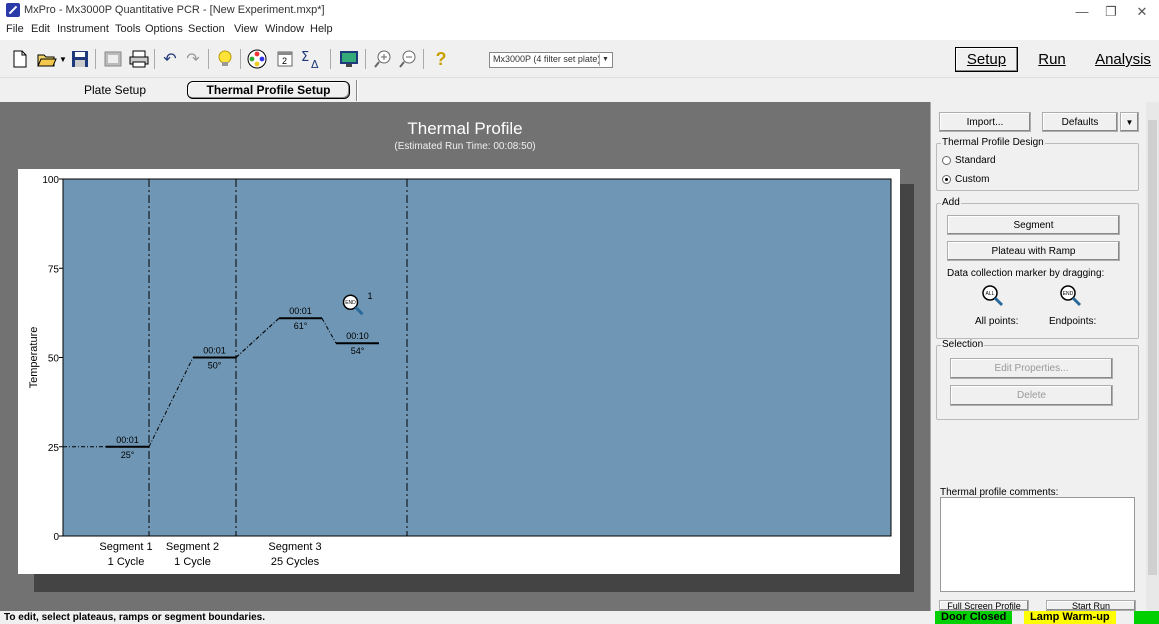  I want to click on open-folder-icon, so click(47, 59).